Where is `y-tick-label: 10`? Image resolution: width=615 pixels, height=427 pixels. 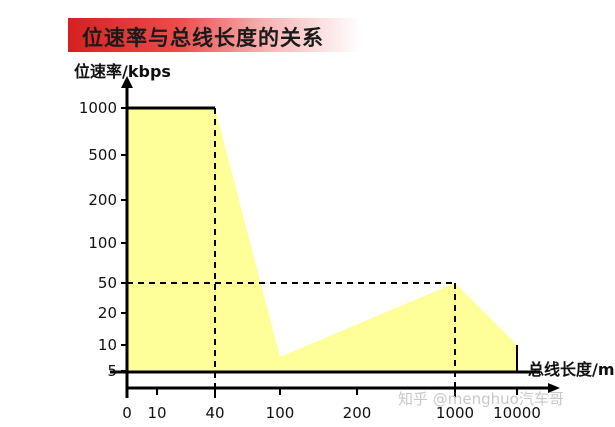
y-tick-label: 10 is located at coordinates (107, 345).